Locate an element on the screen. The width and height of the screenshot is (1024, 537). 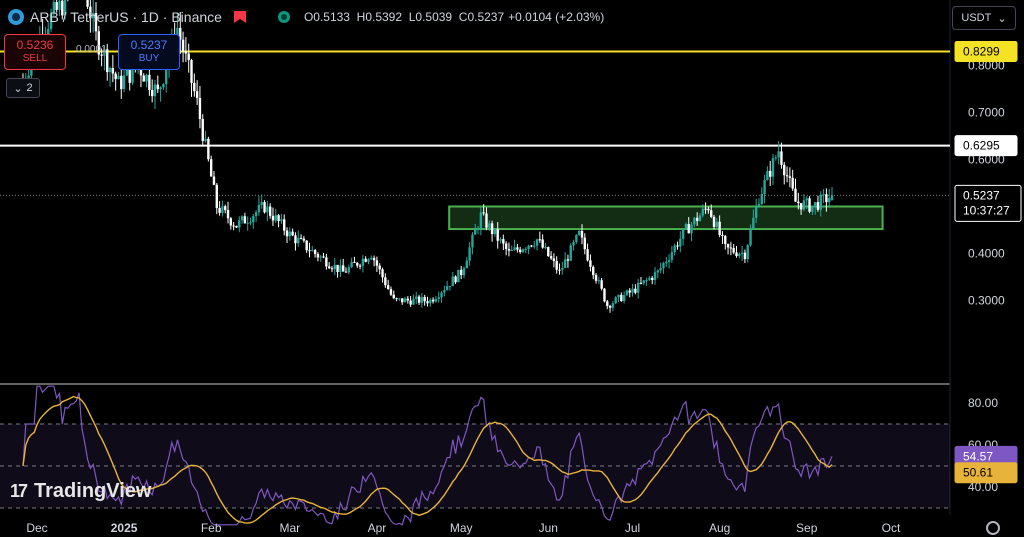
x-tick-7: Jul is located at coordinates (632, 528).